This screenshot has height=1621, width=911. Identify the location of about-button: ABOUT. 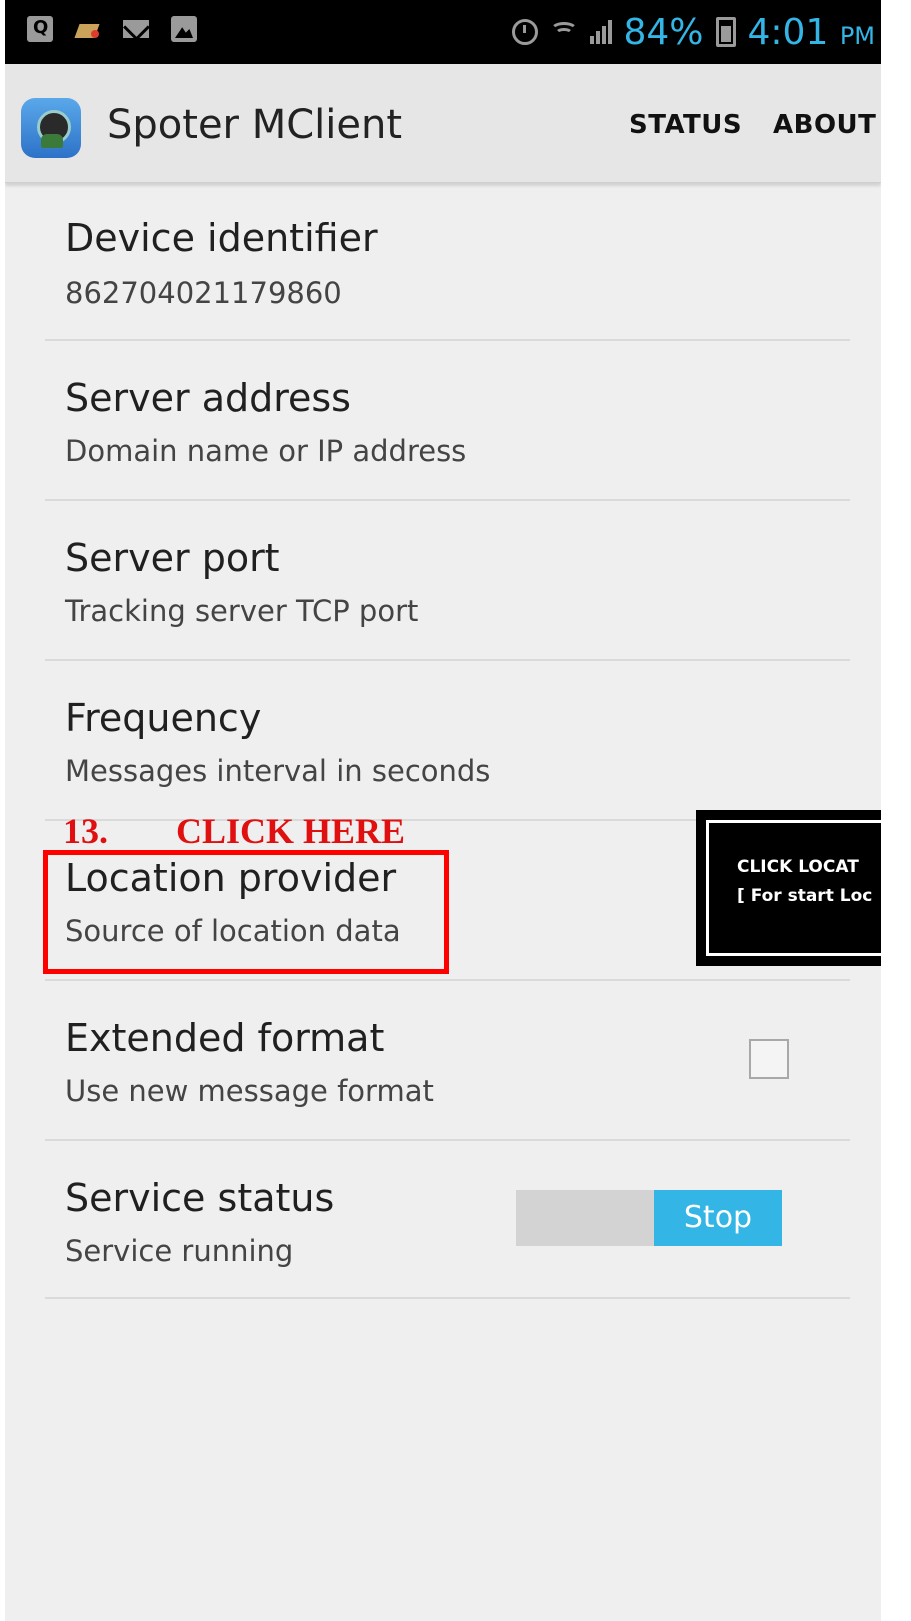
(824, 125).